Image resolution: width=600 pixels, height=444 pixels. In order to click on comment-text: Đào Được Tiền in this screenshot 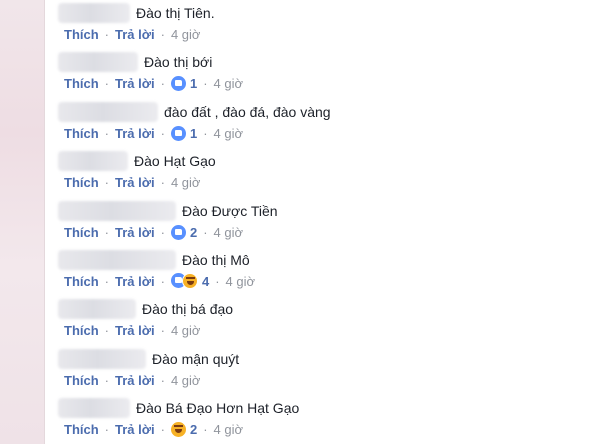, I will do `click(230, 211)`.